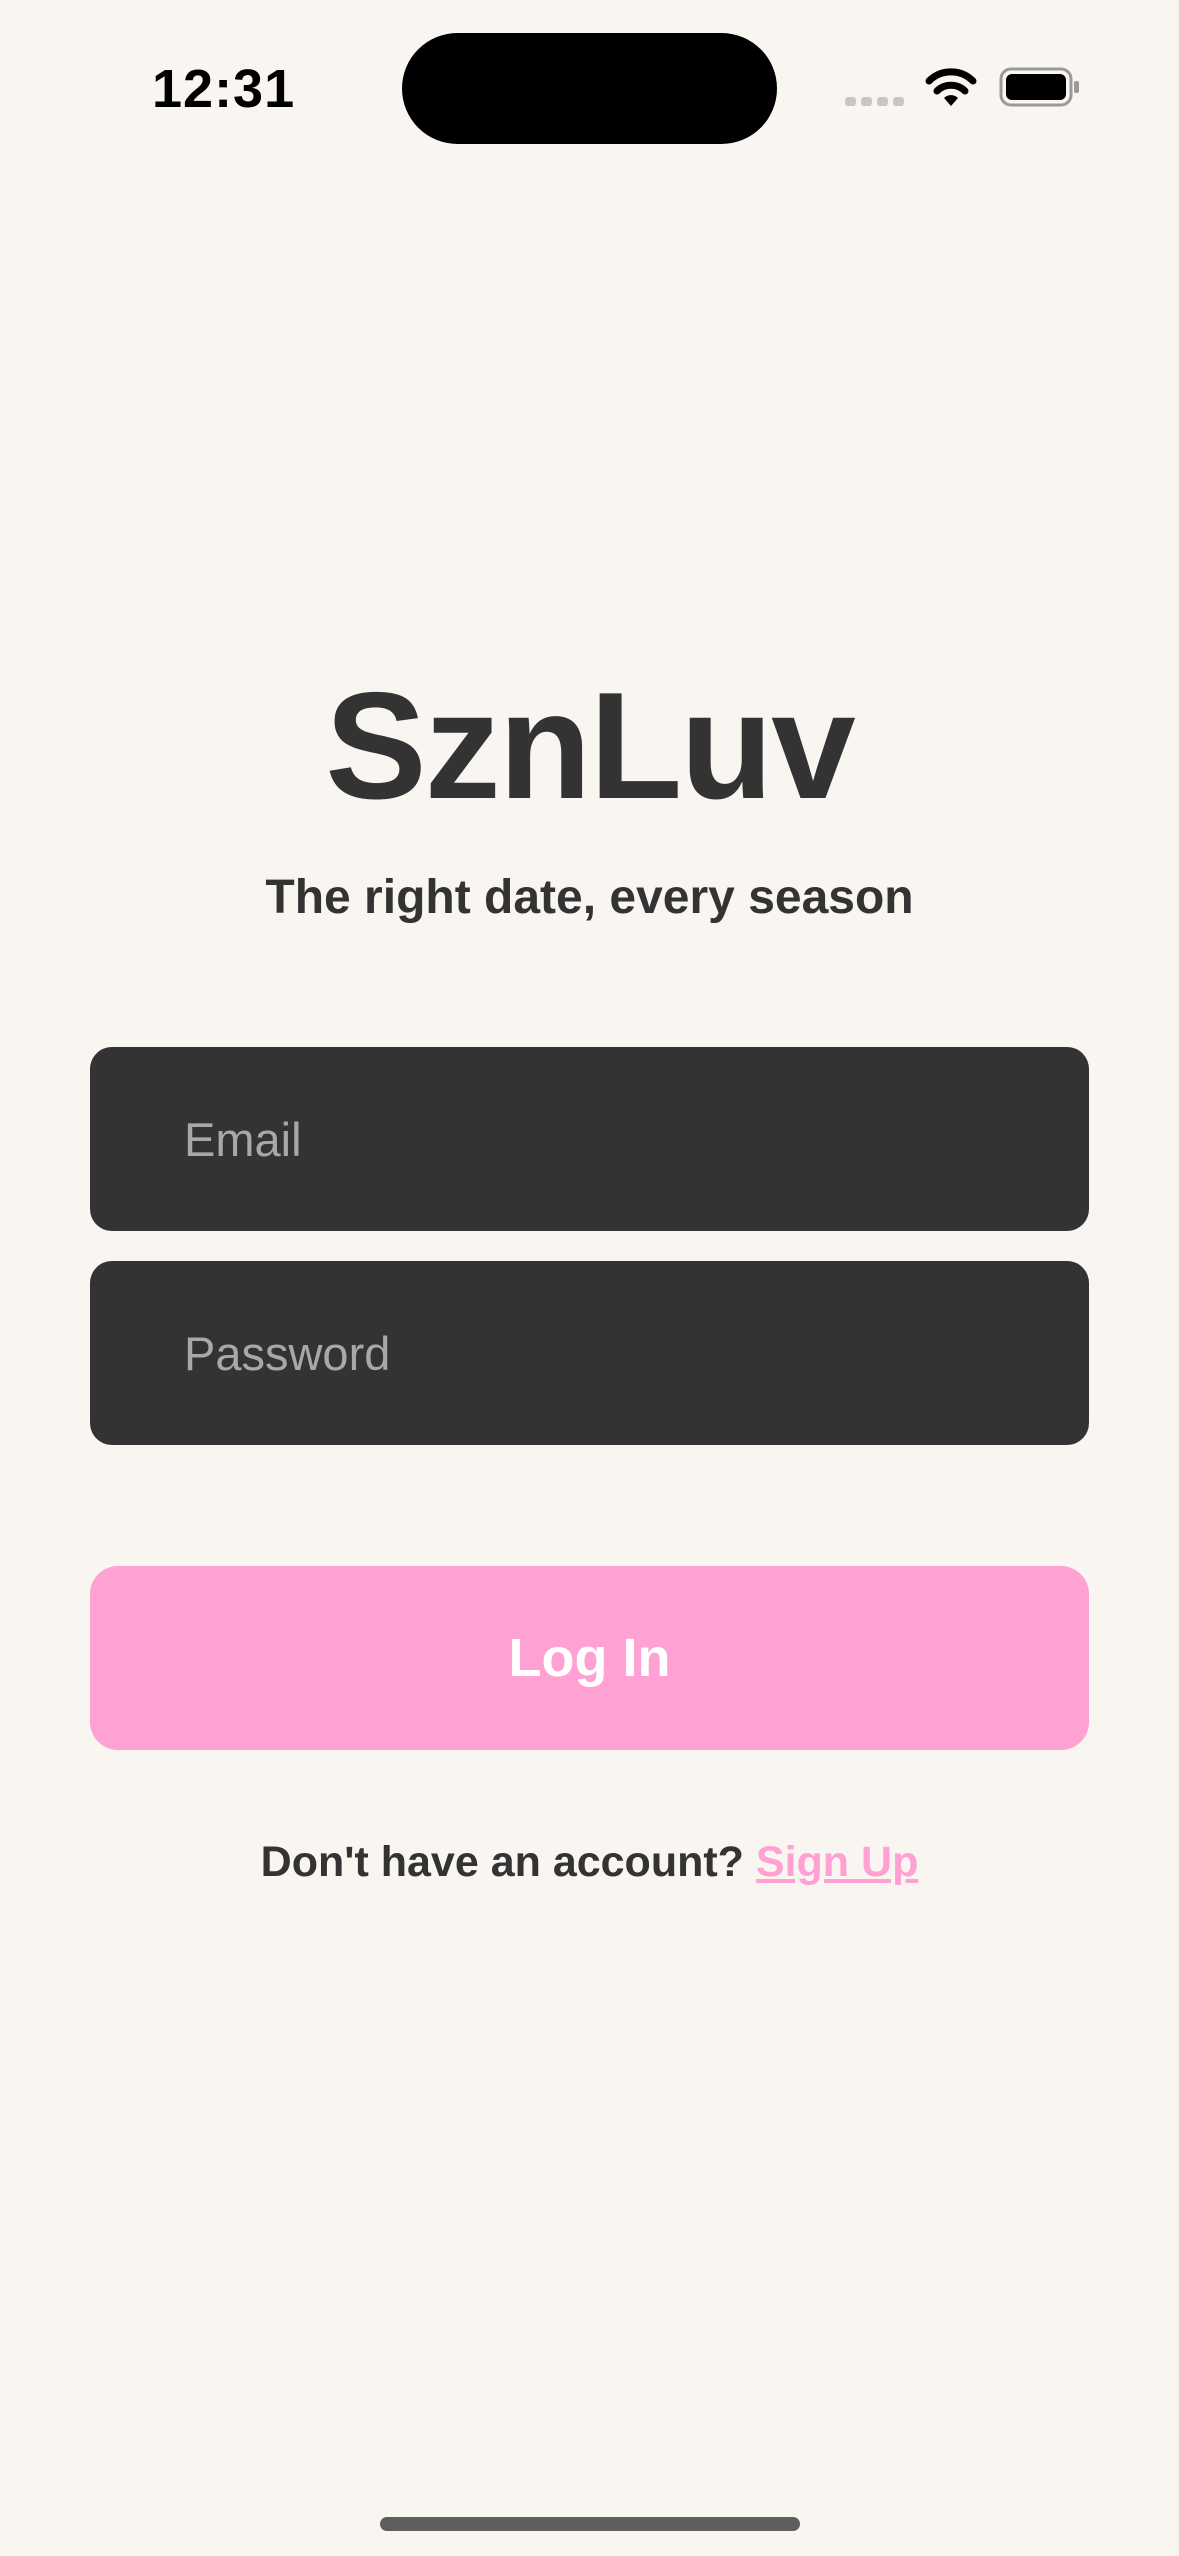 This screenshot has height=2556, width=1179. I want to click on battery-icon, so click(1039, 87).